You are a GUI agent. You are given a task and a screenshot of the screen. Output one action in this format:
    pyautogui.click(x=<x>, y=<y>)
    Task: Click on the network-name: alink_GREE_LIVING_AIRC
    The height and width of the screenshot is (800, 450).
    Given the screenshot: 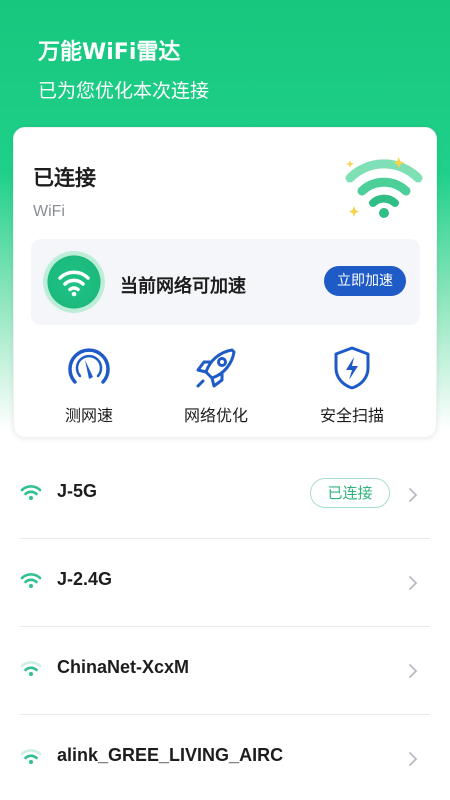 What is the action you would take?
    pyautogui.click(x=170, y=755)
    